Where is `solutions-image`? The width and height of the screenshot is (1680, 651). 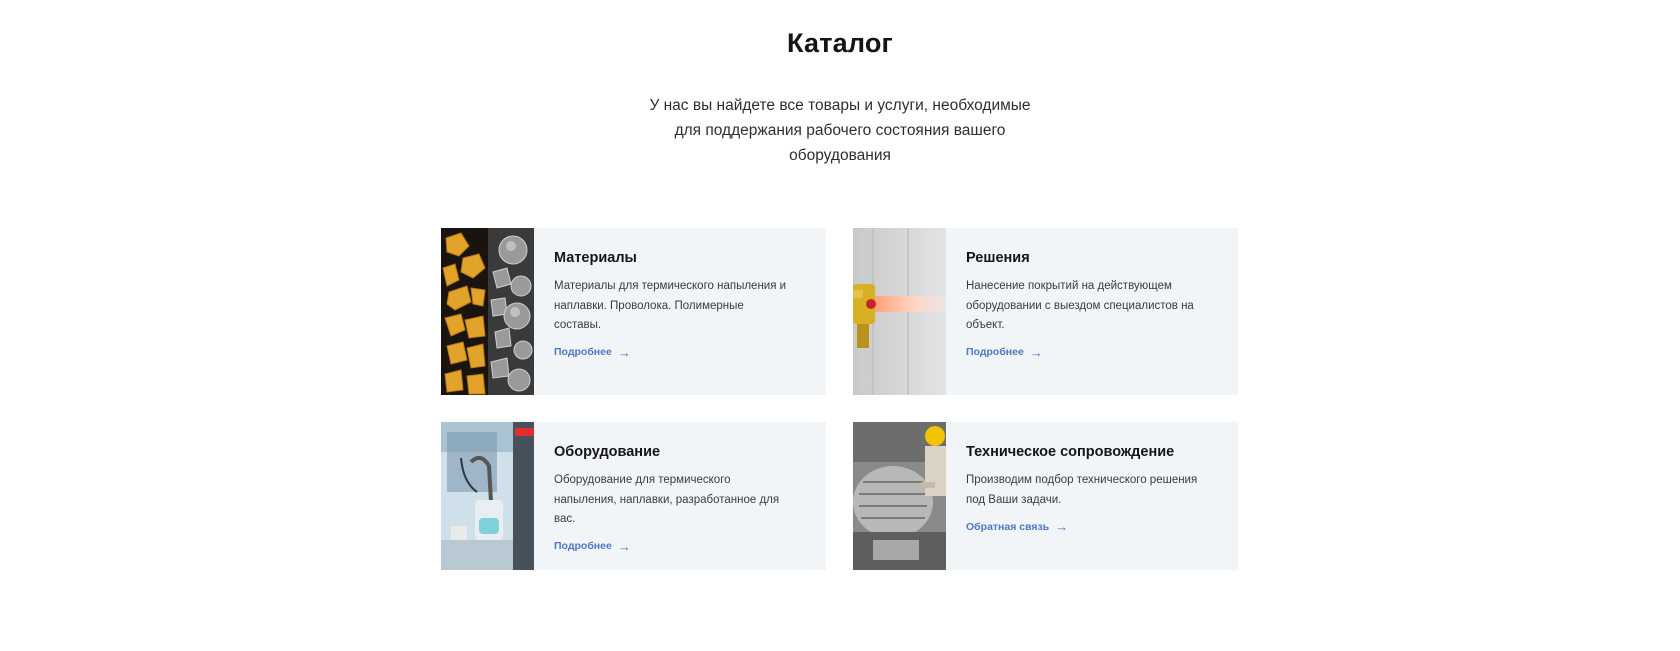
solutions-image is located at coordinates (899, 311).